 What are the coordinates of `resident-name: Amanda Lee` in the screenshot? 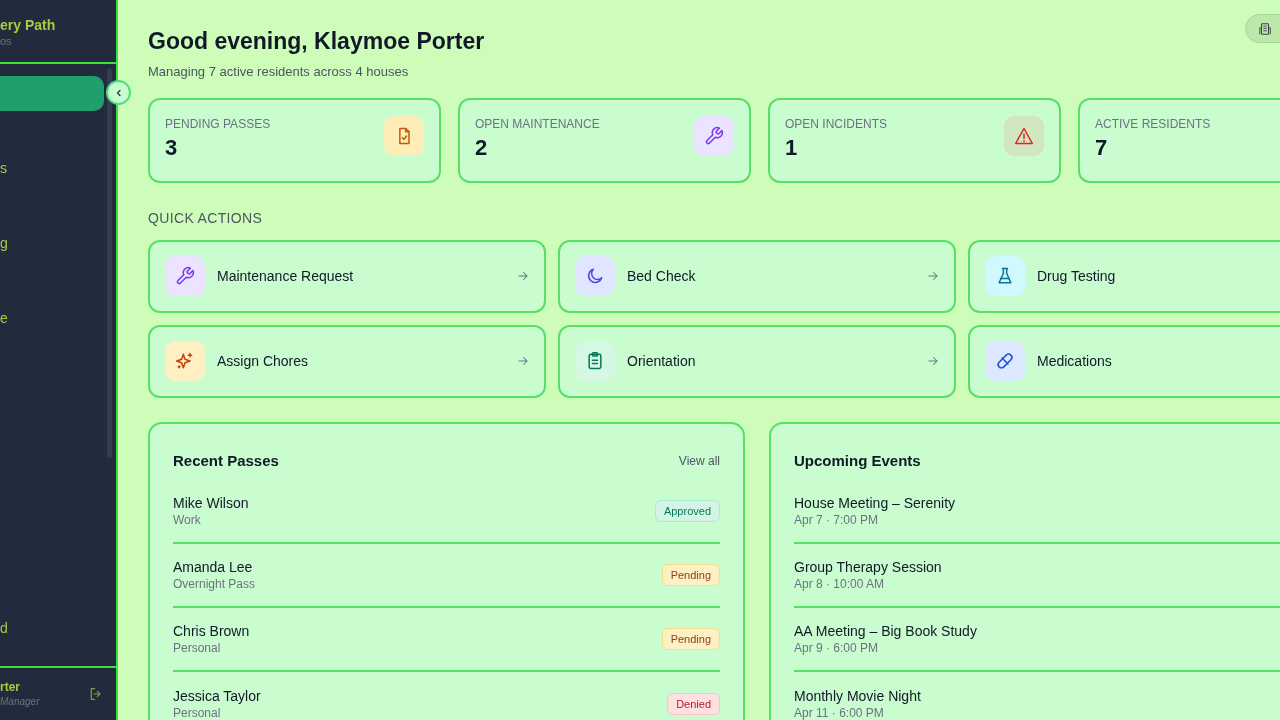 It's located at (213, 567).